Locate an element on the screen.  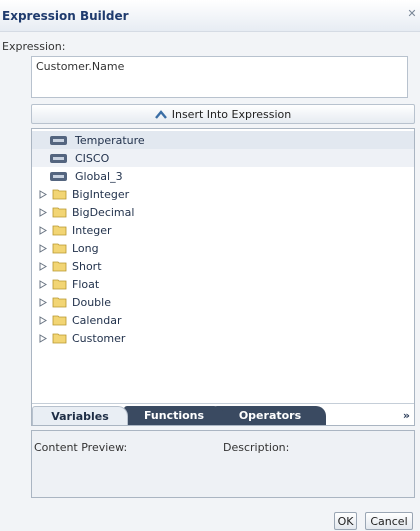
tree-item-variable: CISCO is located at coordinates (223, 158).